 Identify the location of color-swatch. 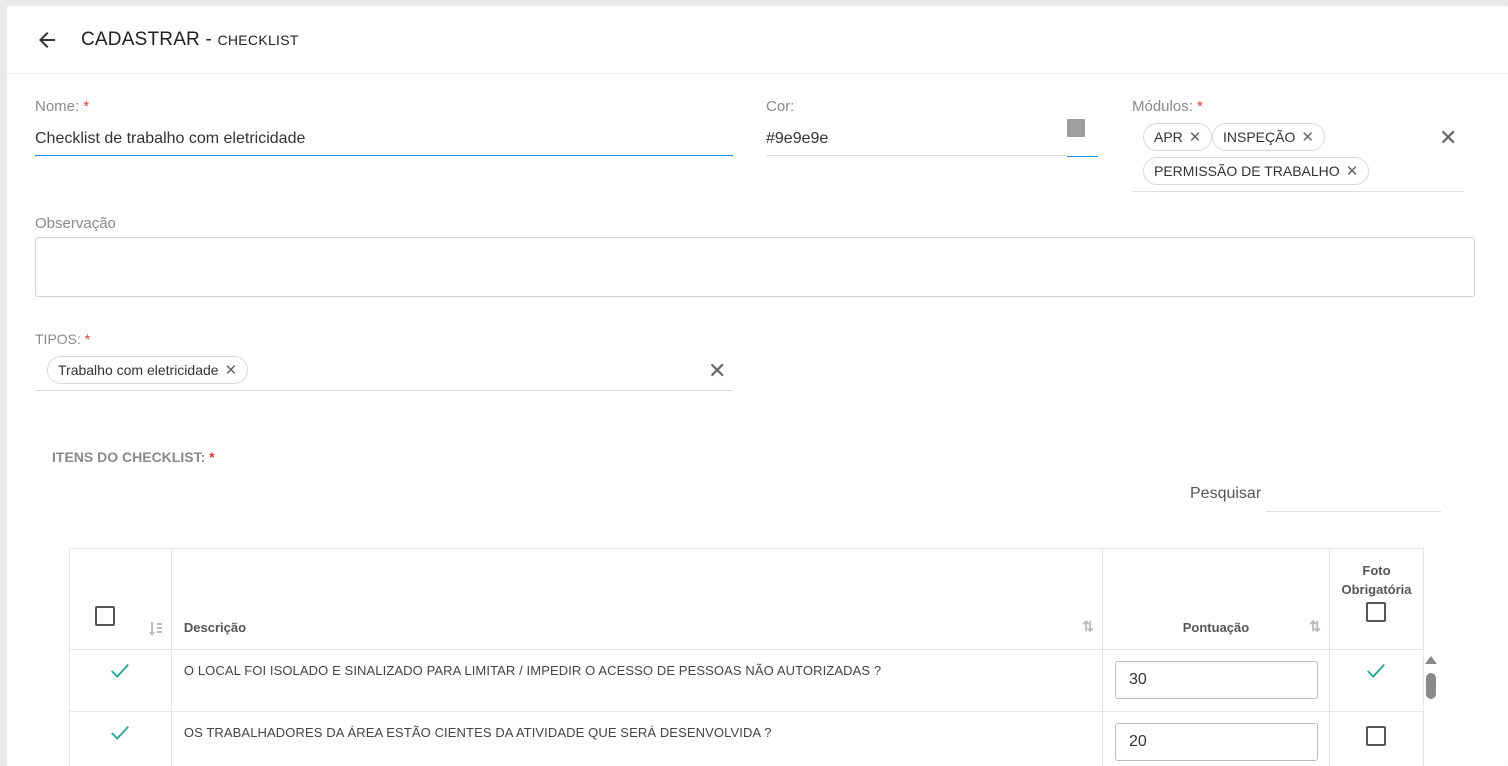
(1076, 128).